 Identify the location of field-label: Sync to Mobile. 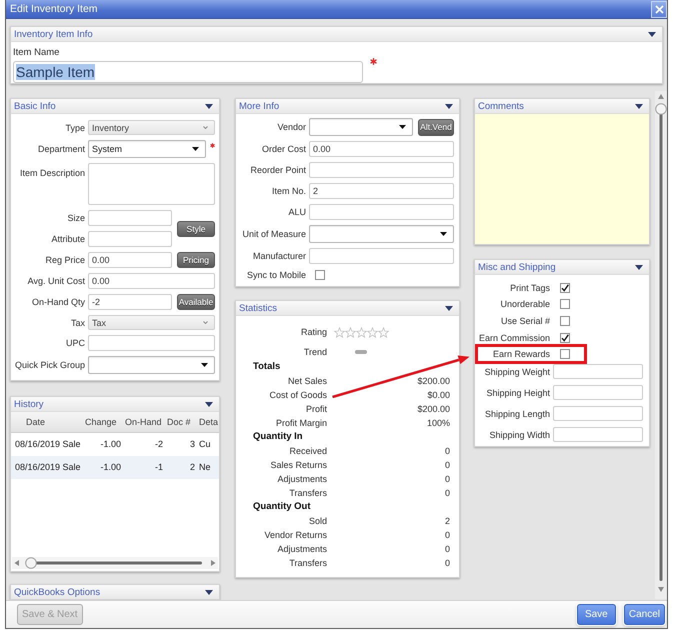
(276, 275).